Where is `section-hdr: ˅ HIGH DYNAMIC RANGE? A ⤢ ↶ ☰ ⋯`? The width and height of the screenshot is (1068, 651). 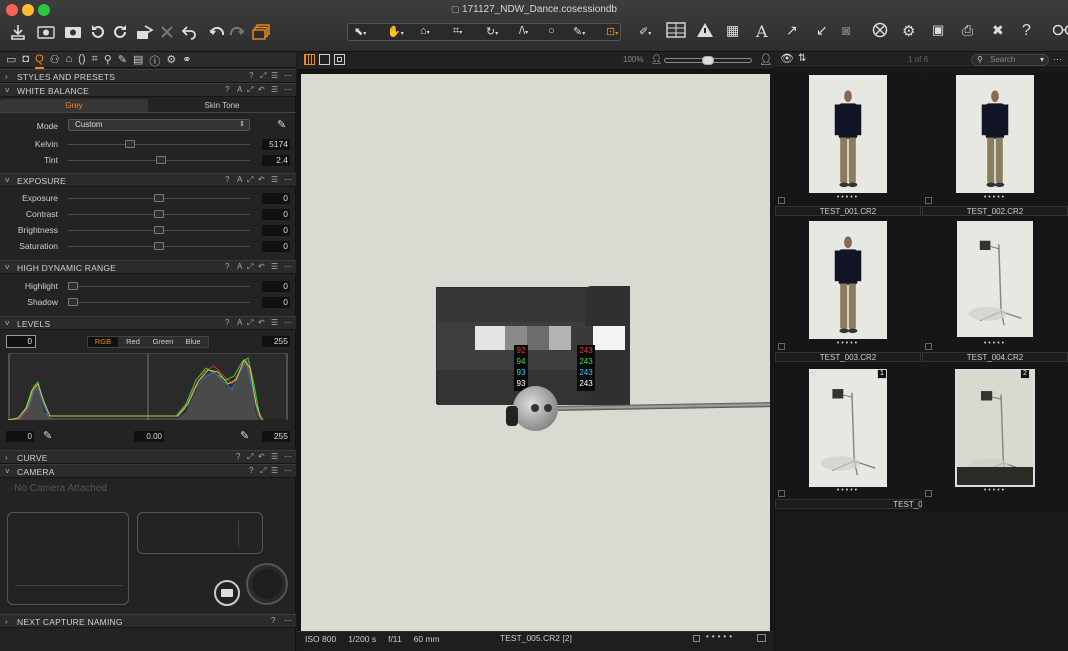
section-hdr: ˅ HIGH DYNAMIC RANGE? A ⤢ ↶ ☰ ⋯ is located at coordinates (148, 267).